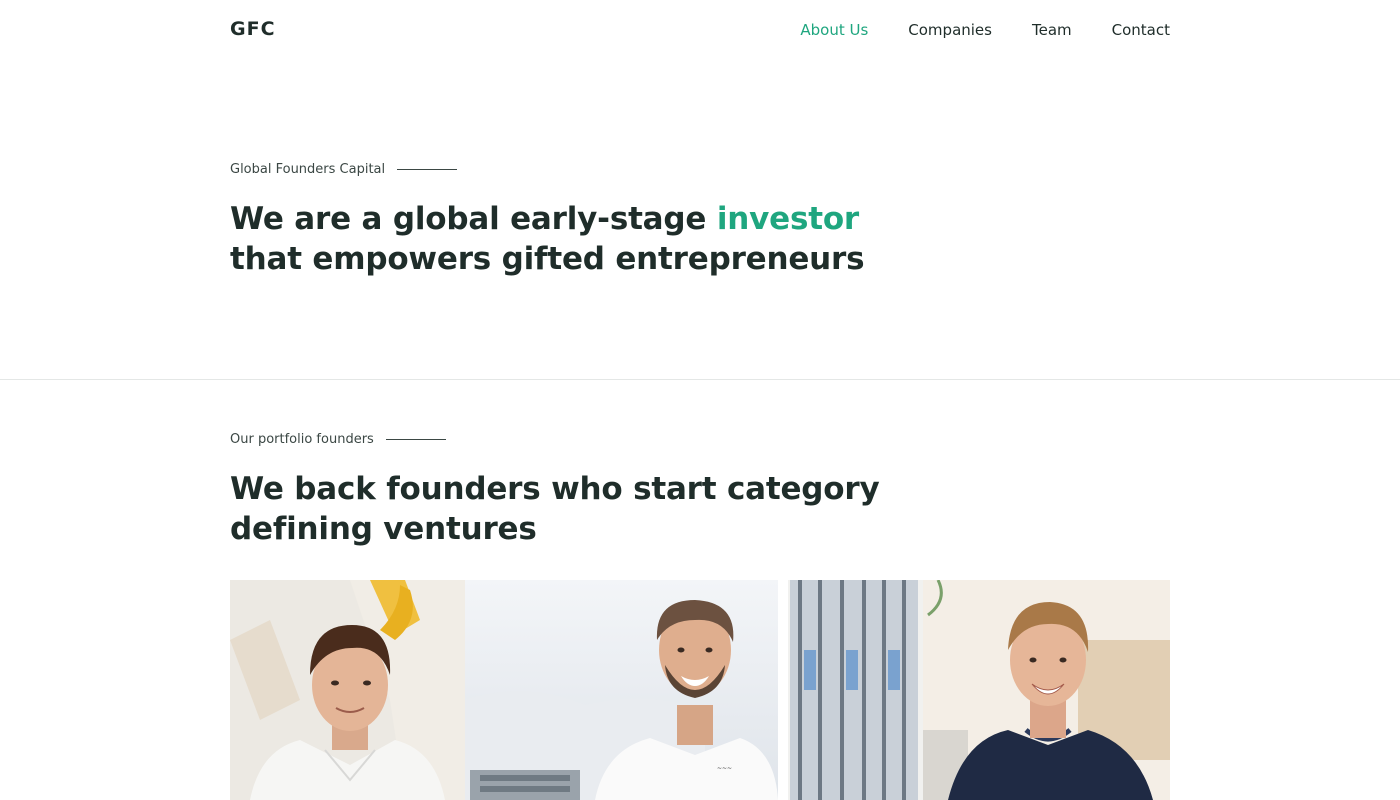 Image resolution: width=1400 pixels, height=800 pixels. I want to click on main-nav: About Us Companies Team Contact, so click(985, 30).